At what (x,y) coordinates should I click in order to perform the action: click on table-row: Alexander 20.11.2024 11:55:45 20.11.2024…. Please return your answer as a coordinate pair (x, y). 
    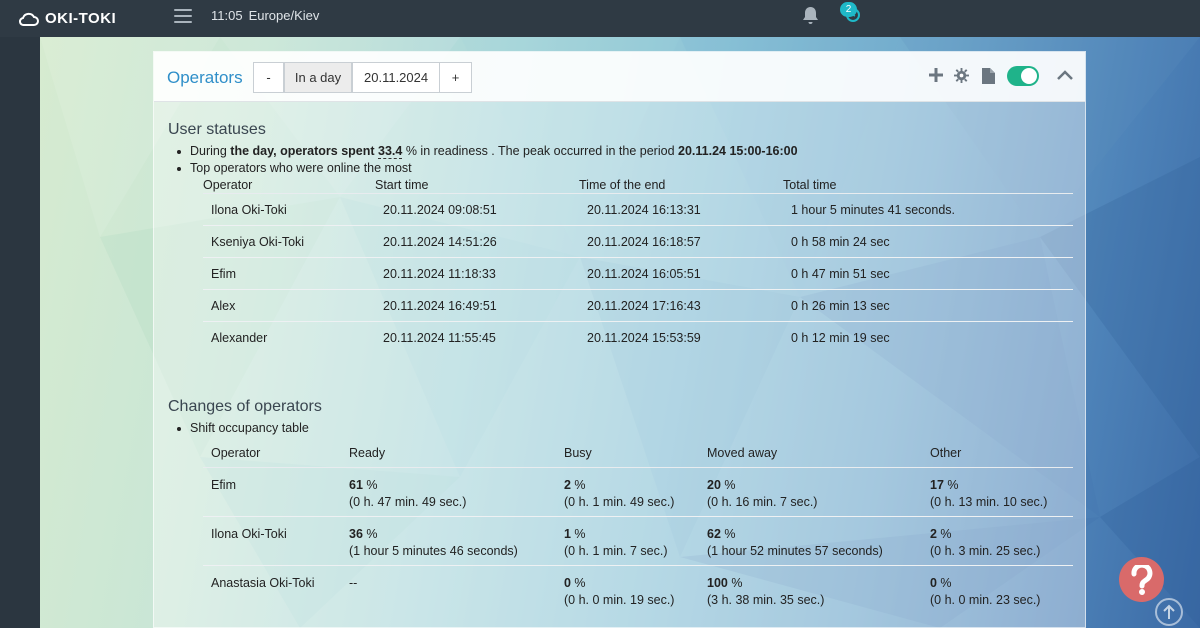
    Looking at the image, I should click on (638, 338).